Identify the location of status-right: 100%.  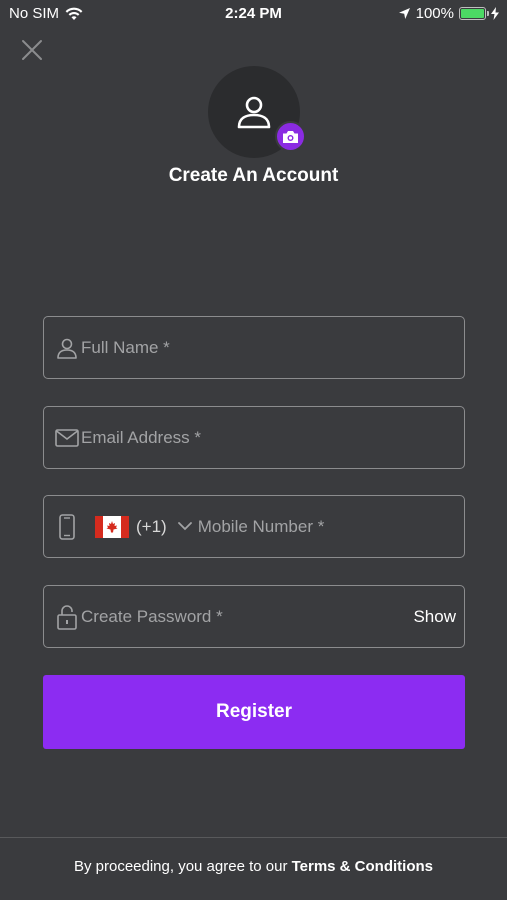
(448, 13).